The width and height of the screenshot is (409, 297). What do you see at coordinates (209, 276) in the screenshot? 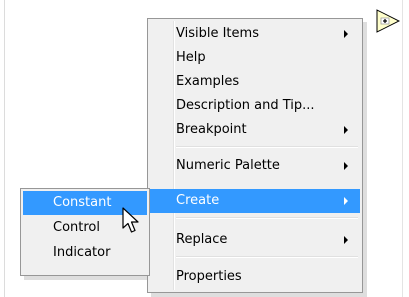
I see `menu-item-label: Properties` at bounding box center [209, 276].